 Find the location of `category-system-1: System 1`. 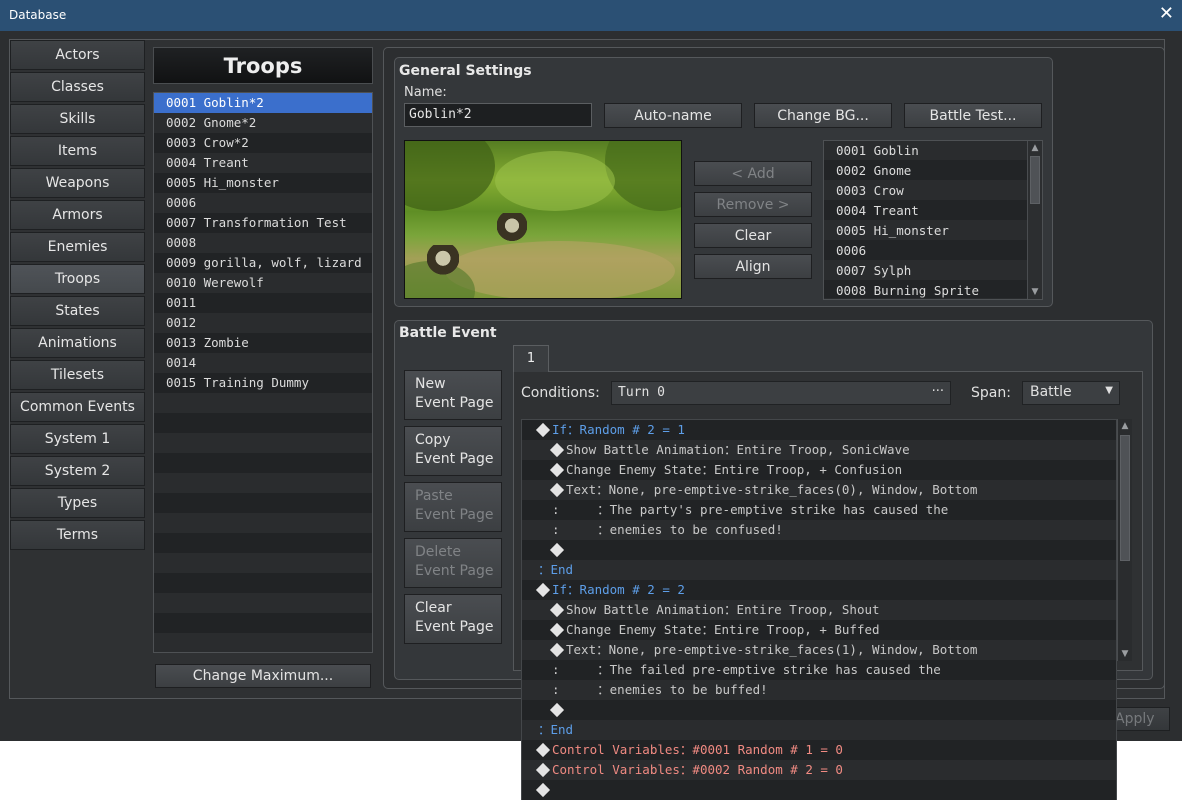

category-system-1: System 1 is located at coordinates (77, 439).